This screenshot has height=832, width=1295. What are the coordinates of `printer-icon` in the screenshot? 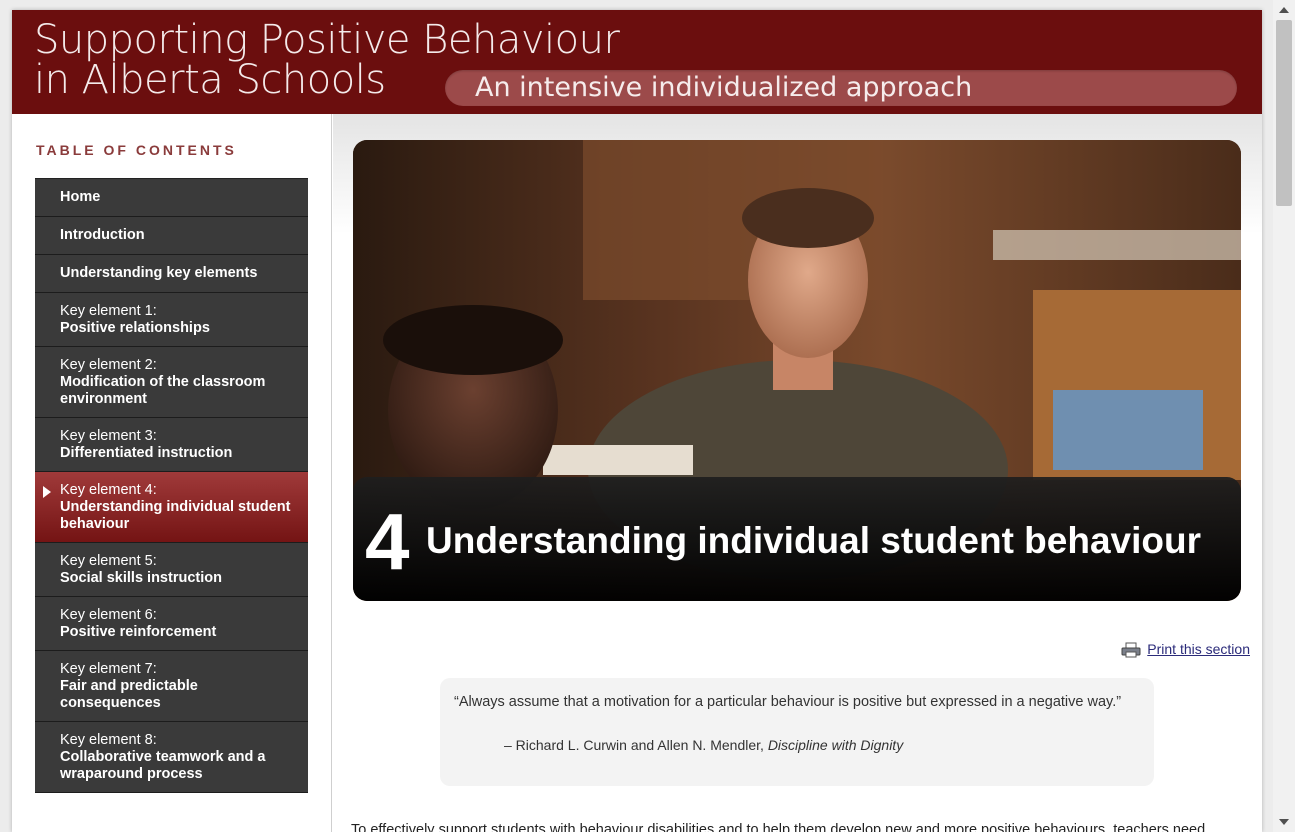 It's located at (1131, 650).